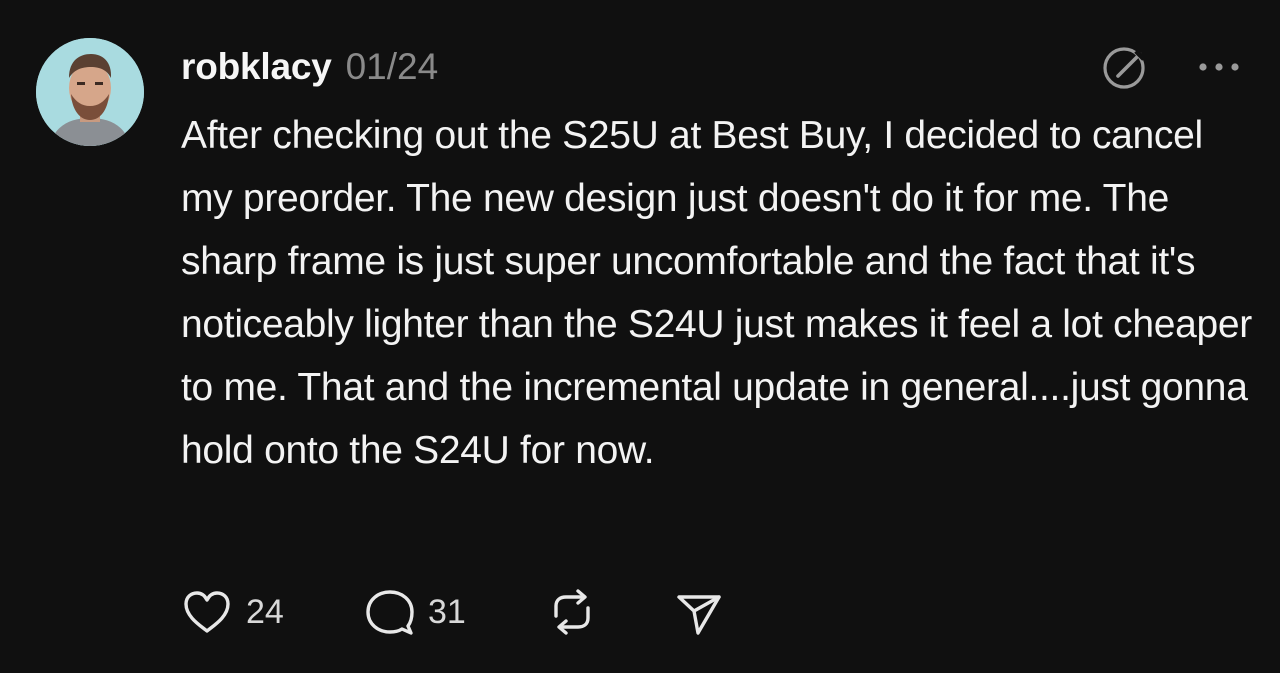  I want to click on avatar-image, so click(90, 92).